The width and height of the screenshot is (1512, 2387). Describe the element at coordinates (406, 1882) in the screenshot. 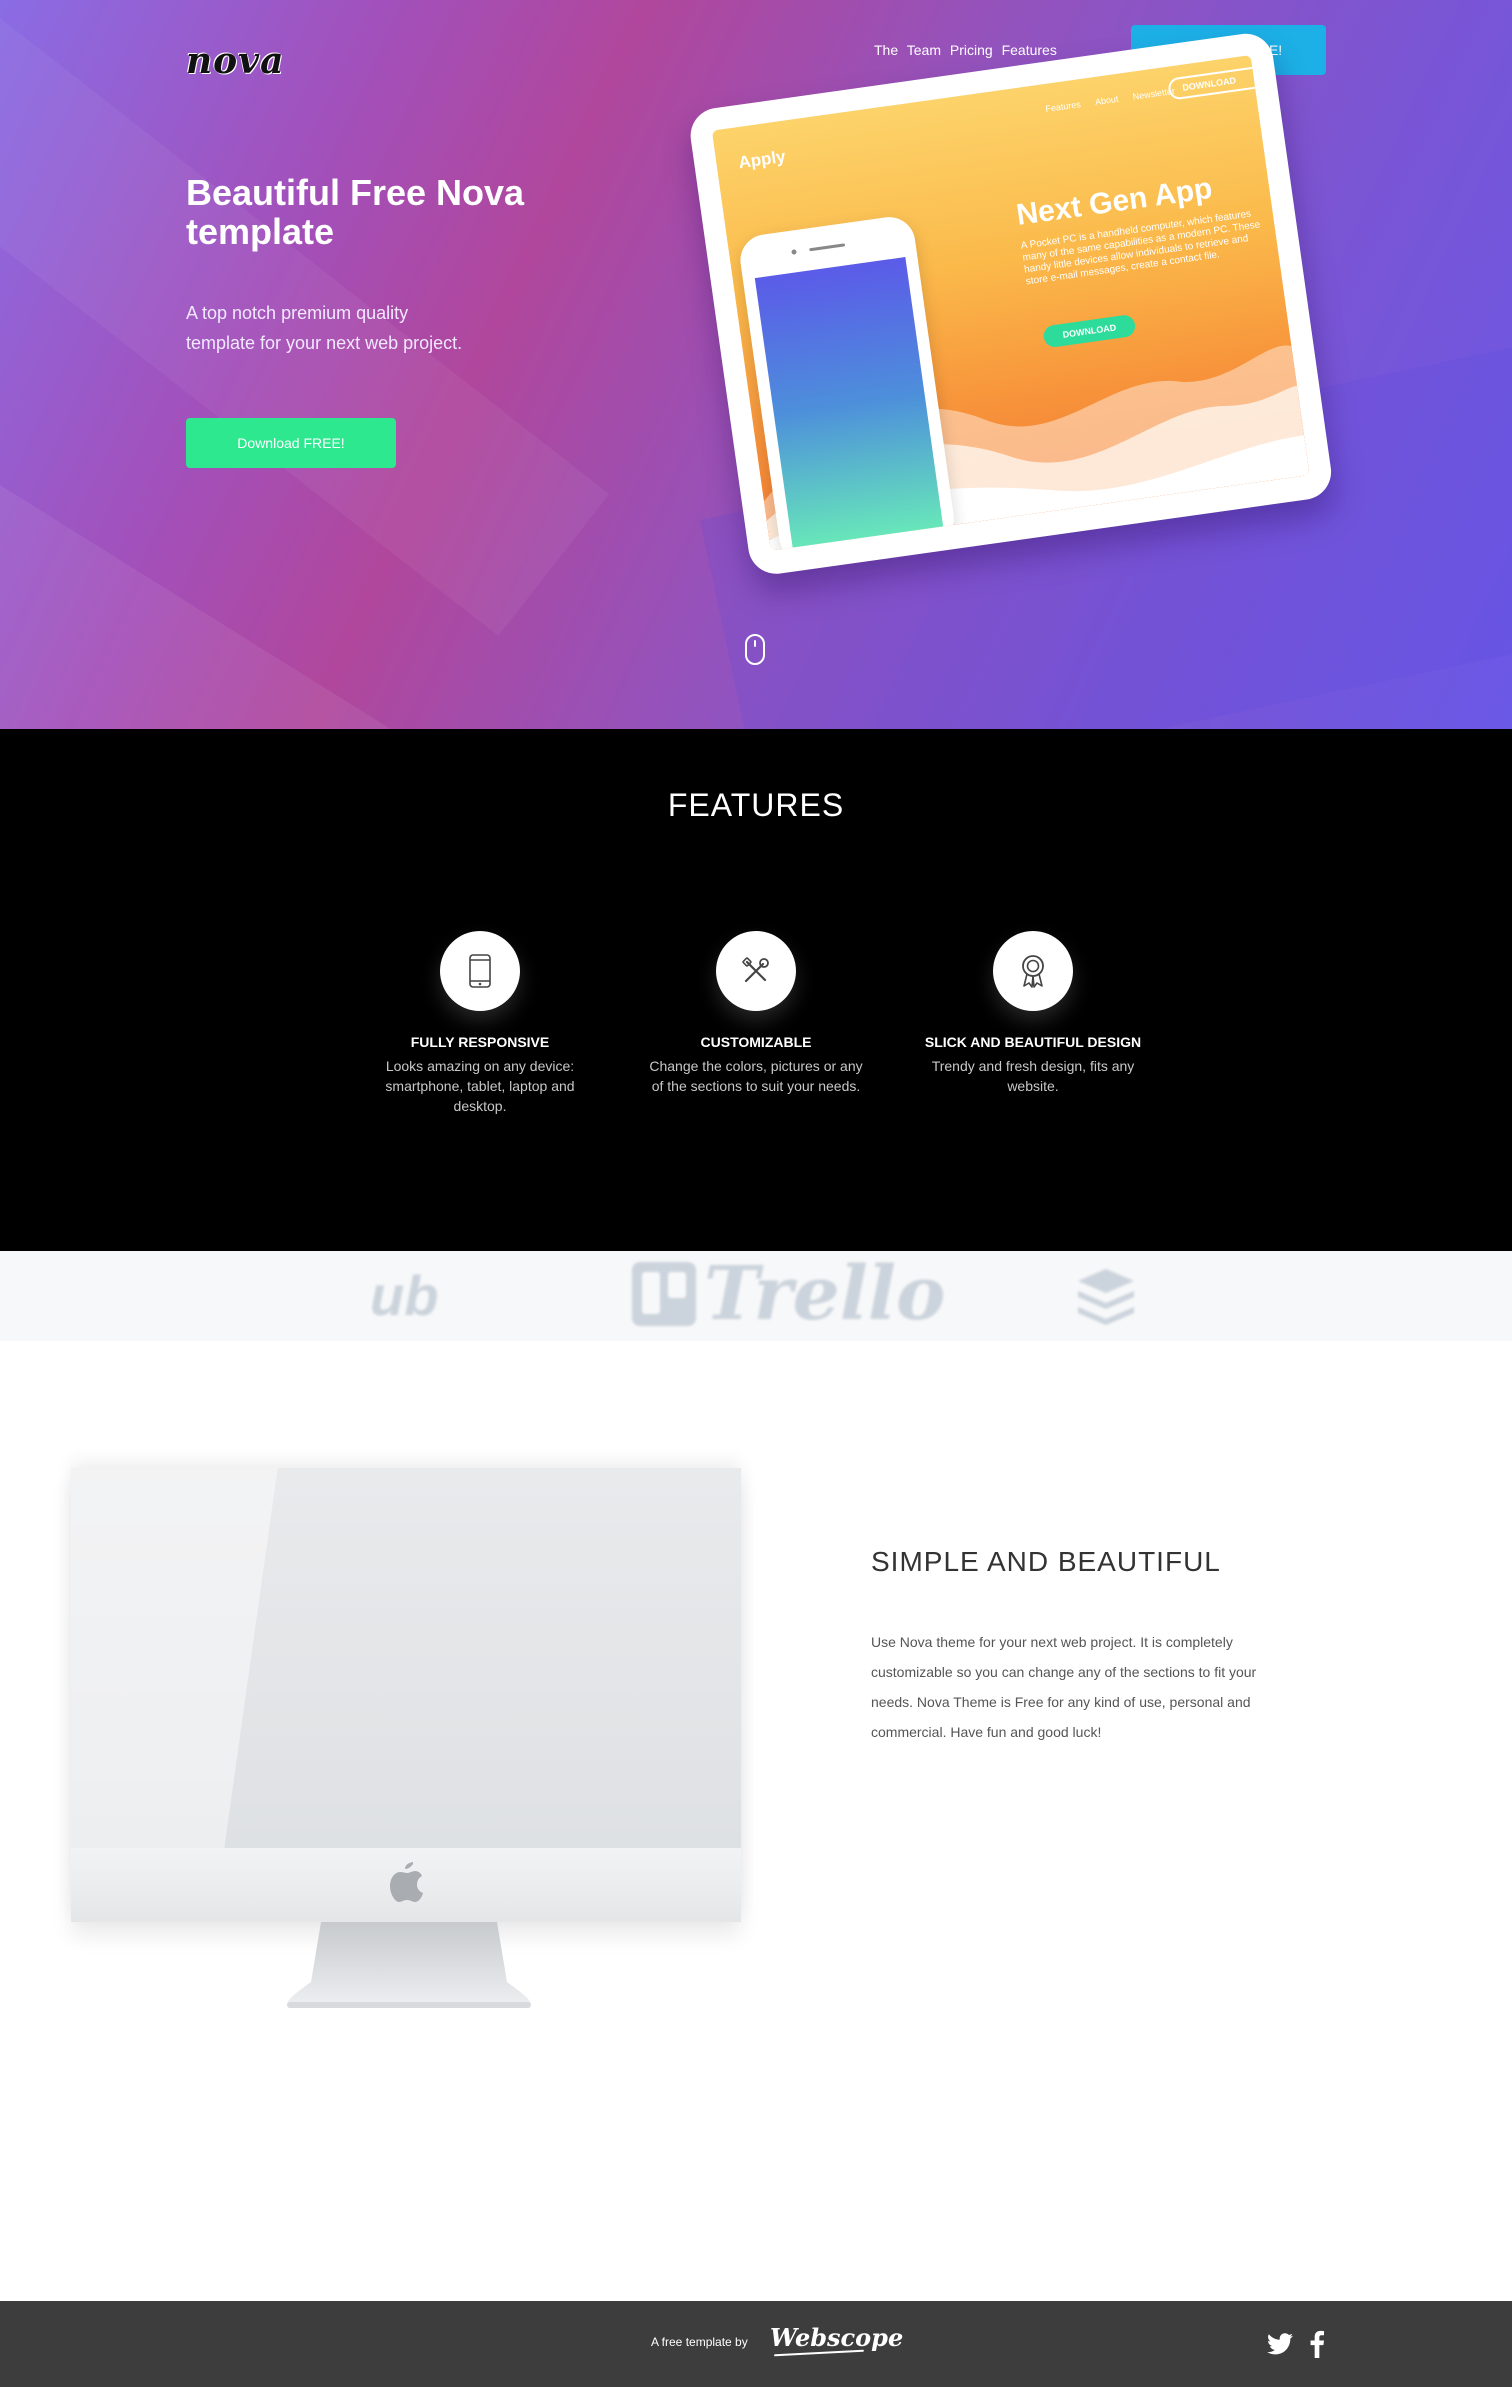

I see `apple-logo-icon` at that location.